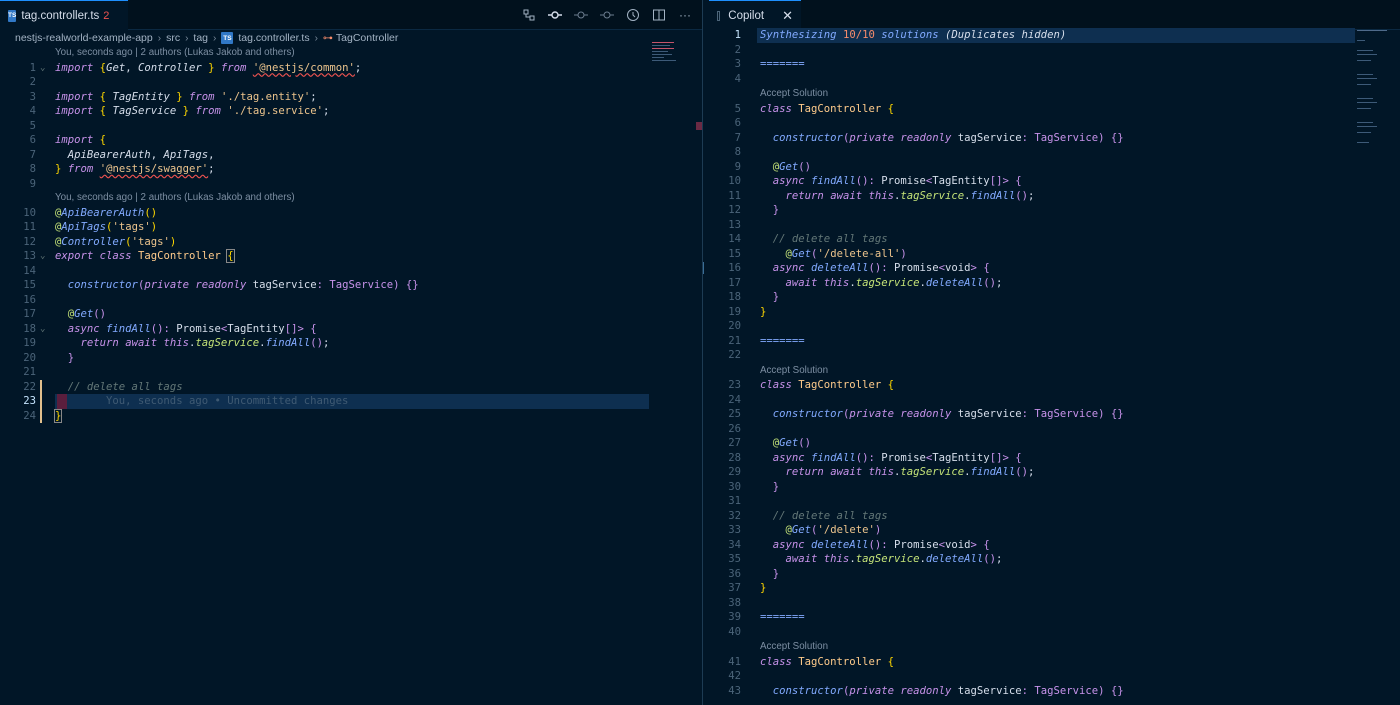 Image resolution: width=1400 pixels, height=705 pixels. Describe the element at coordinates (29, 299) in the screenshot. I see `code-line: 16` at that location.